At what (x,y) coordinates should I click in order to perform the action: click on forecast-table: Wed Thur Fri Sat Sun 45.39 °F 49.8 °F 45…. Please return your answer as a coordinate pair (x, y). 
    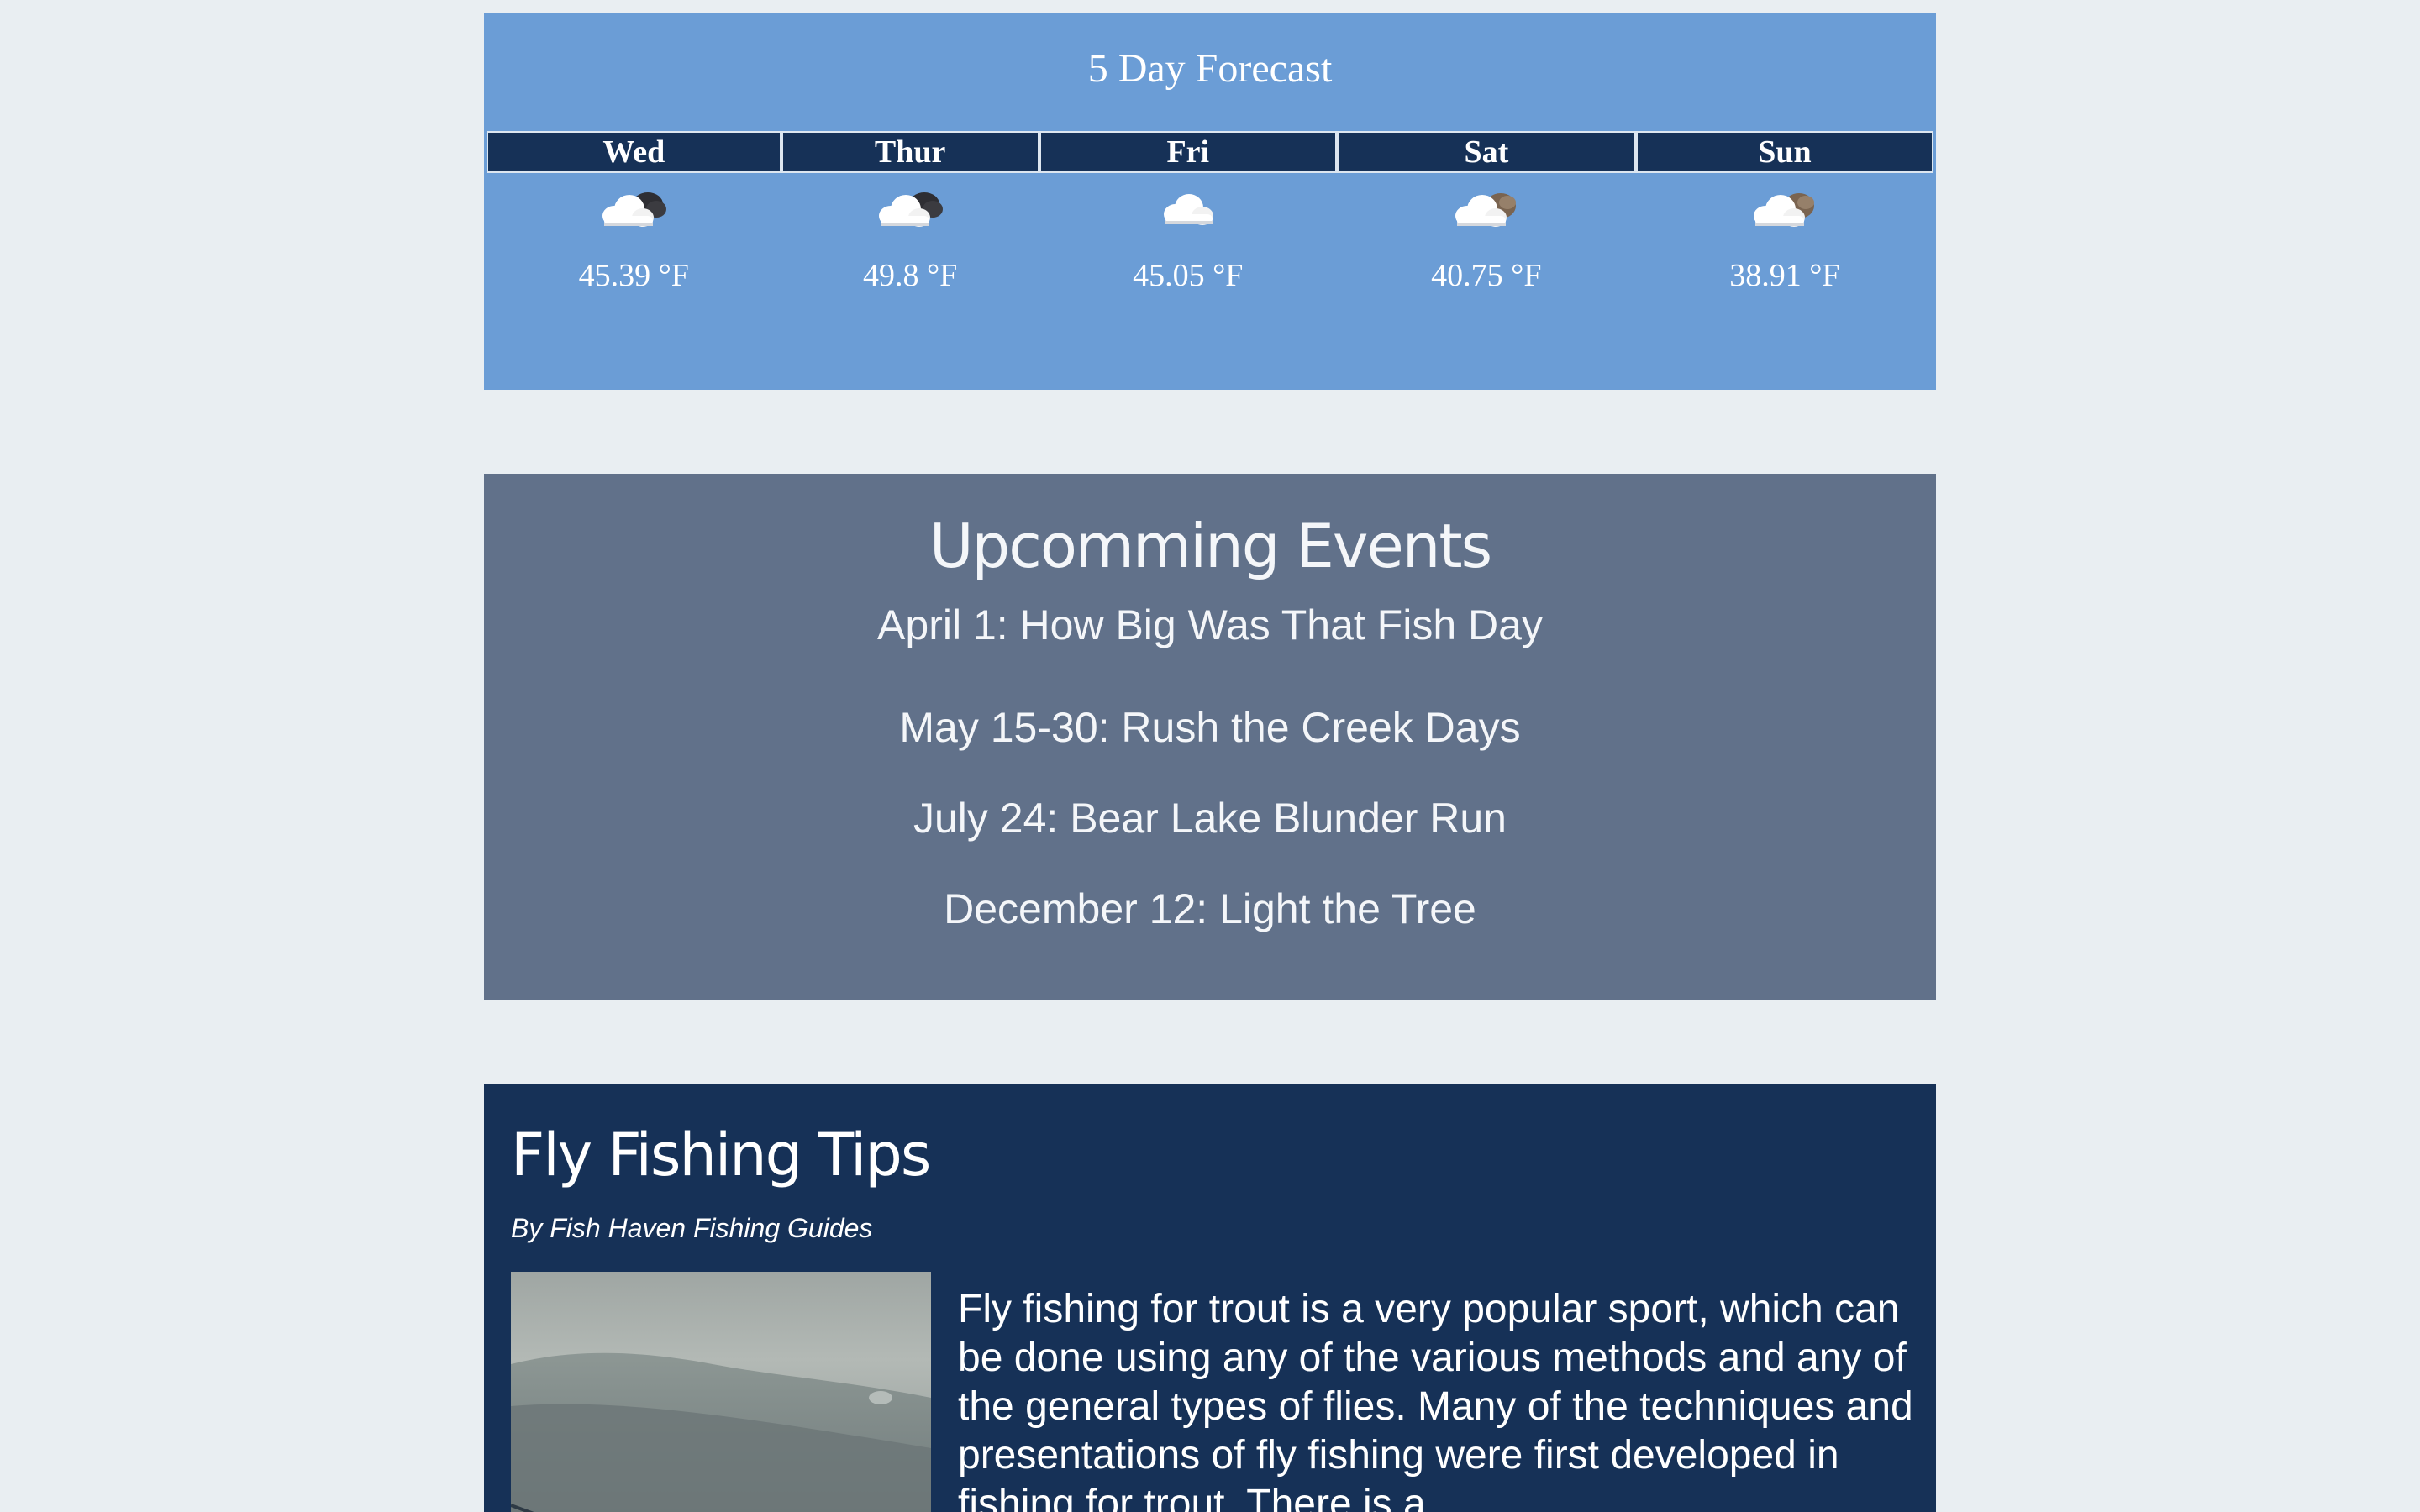
    Looking at the image, I should click on (1210, 220).